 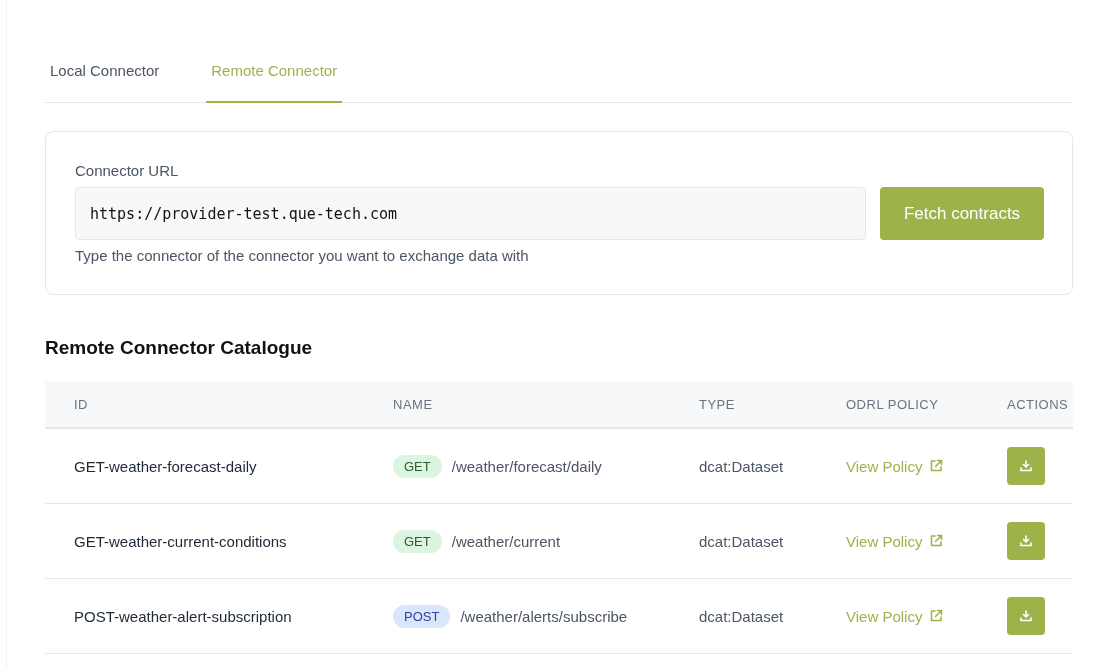 What do you see at coordinates (127, 170) in the screenshot?
I see `field-label: Connector URL` at bounding box center [127, 170].